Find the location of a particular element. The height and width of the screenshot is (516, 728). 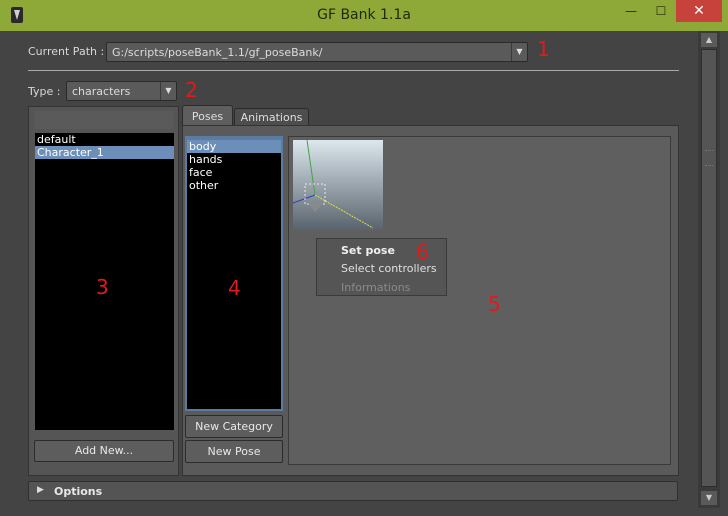

vertical-scrollbar: ▲ ▼ is located at coordinates (709, 269).